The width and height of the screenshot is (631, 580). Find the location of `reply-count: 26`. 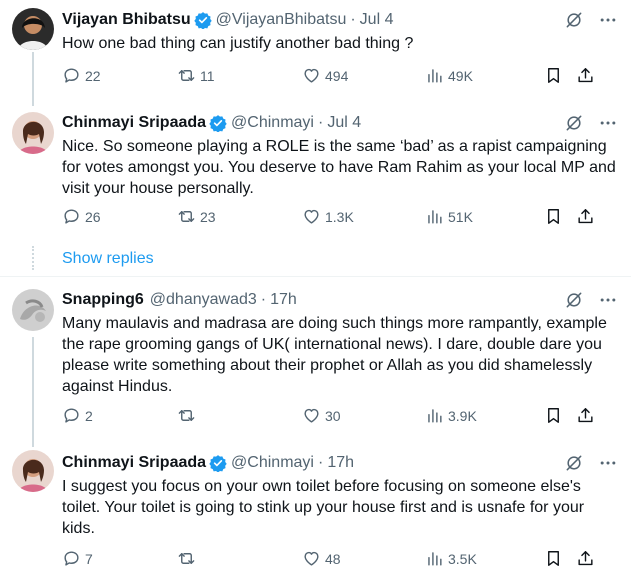

reply-count: 26 is located at coordinates (93, 216).